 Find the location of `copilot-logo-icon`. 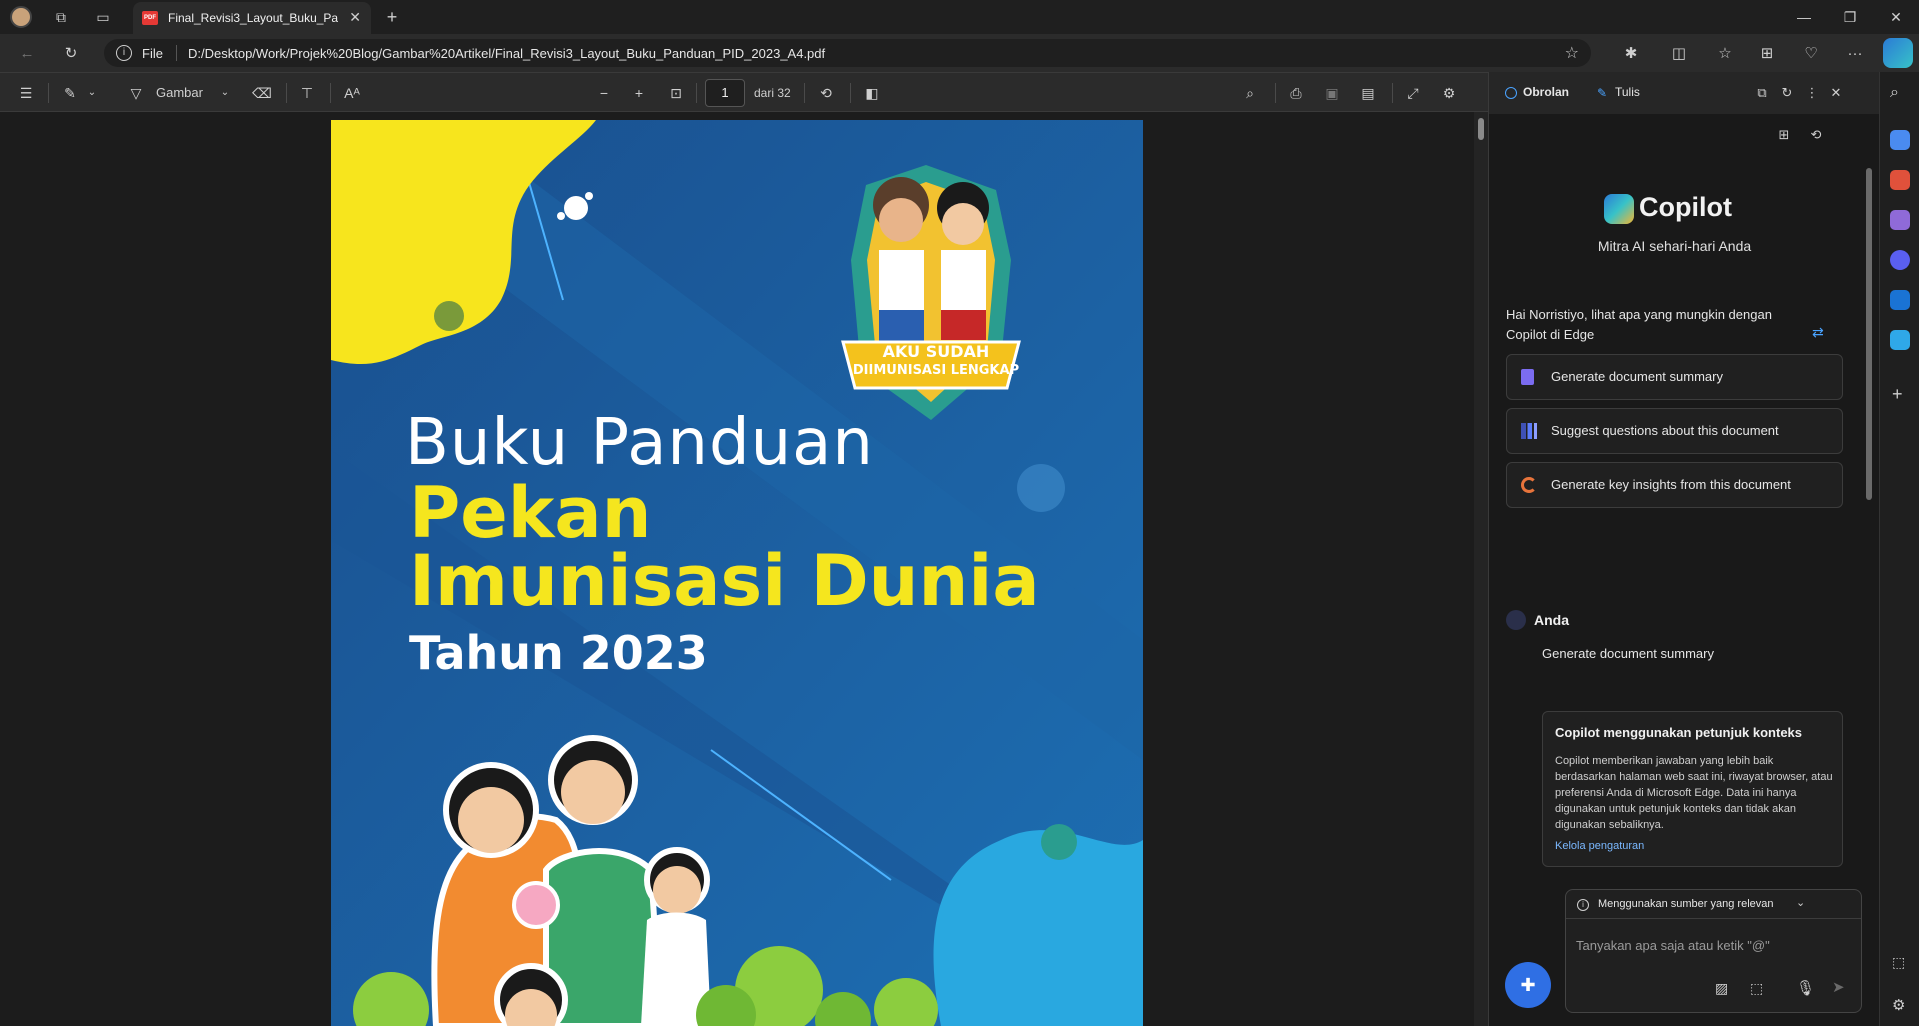

copilot-logo-icon is located at coordinates (1619, 209).